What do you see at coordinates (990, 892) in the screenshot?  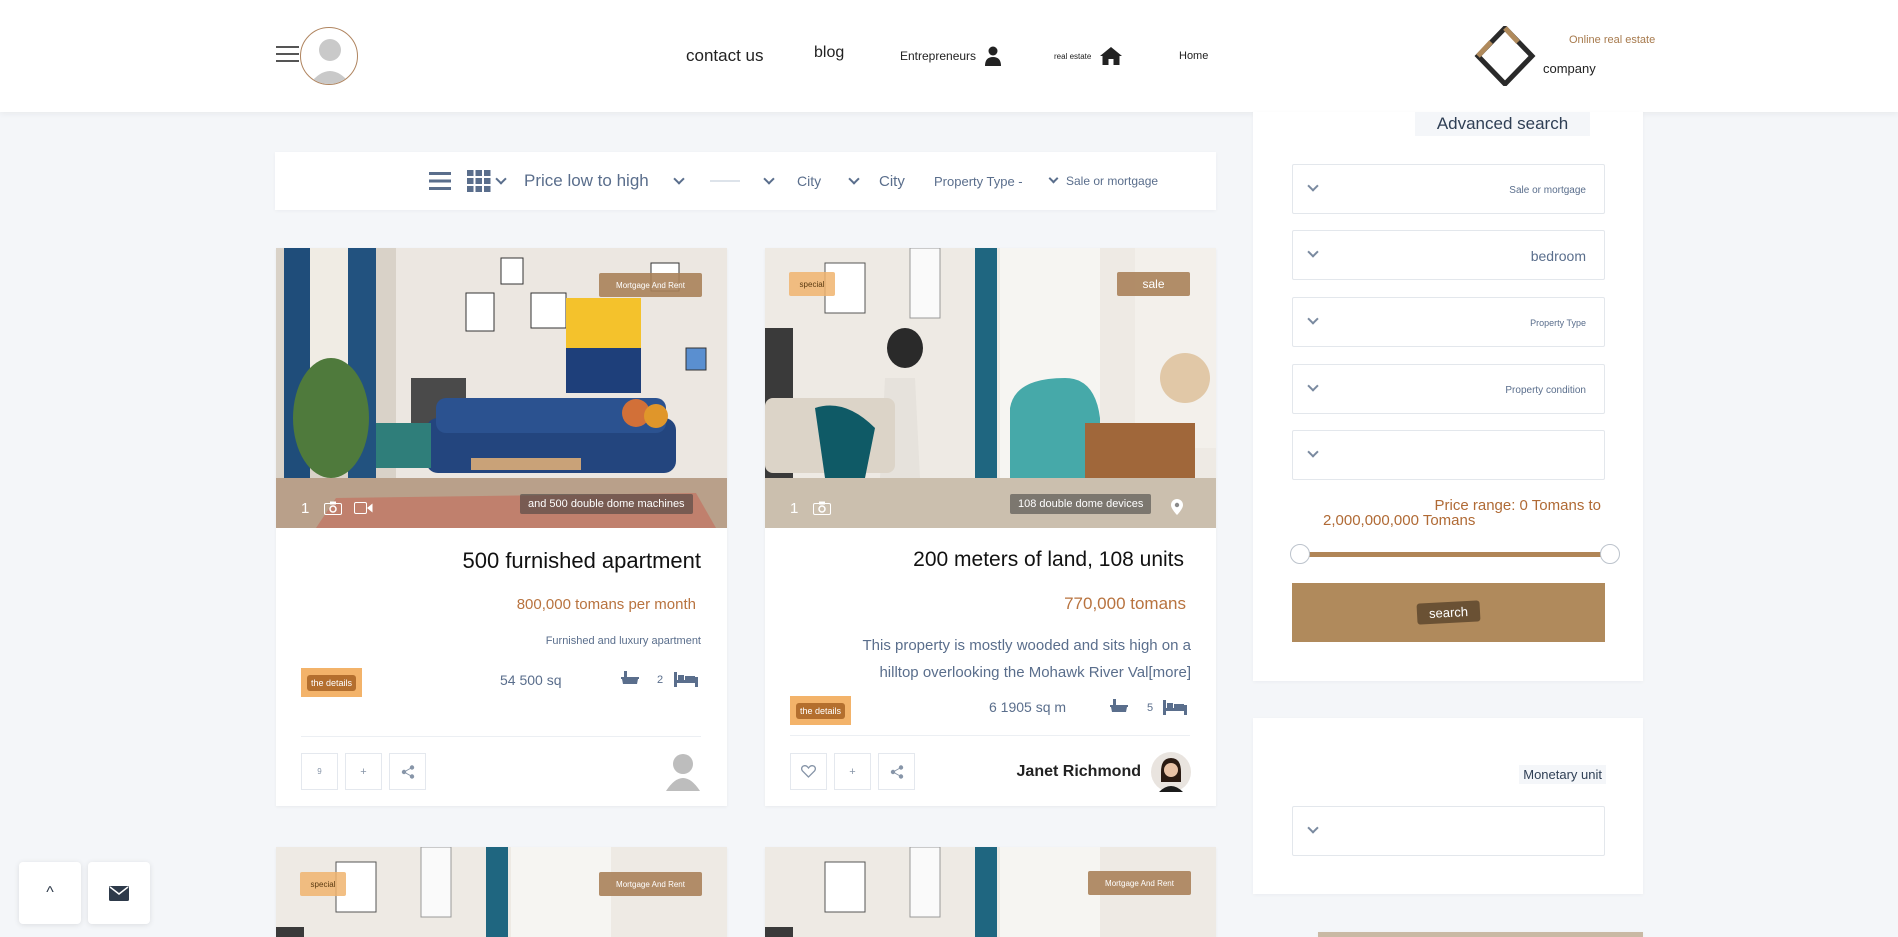 I see `listing-card: Mortgage And Rent` at bounding box center [990, 892].